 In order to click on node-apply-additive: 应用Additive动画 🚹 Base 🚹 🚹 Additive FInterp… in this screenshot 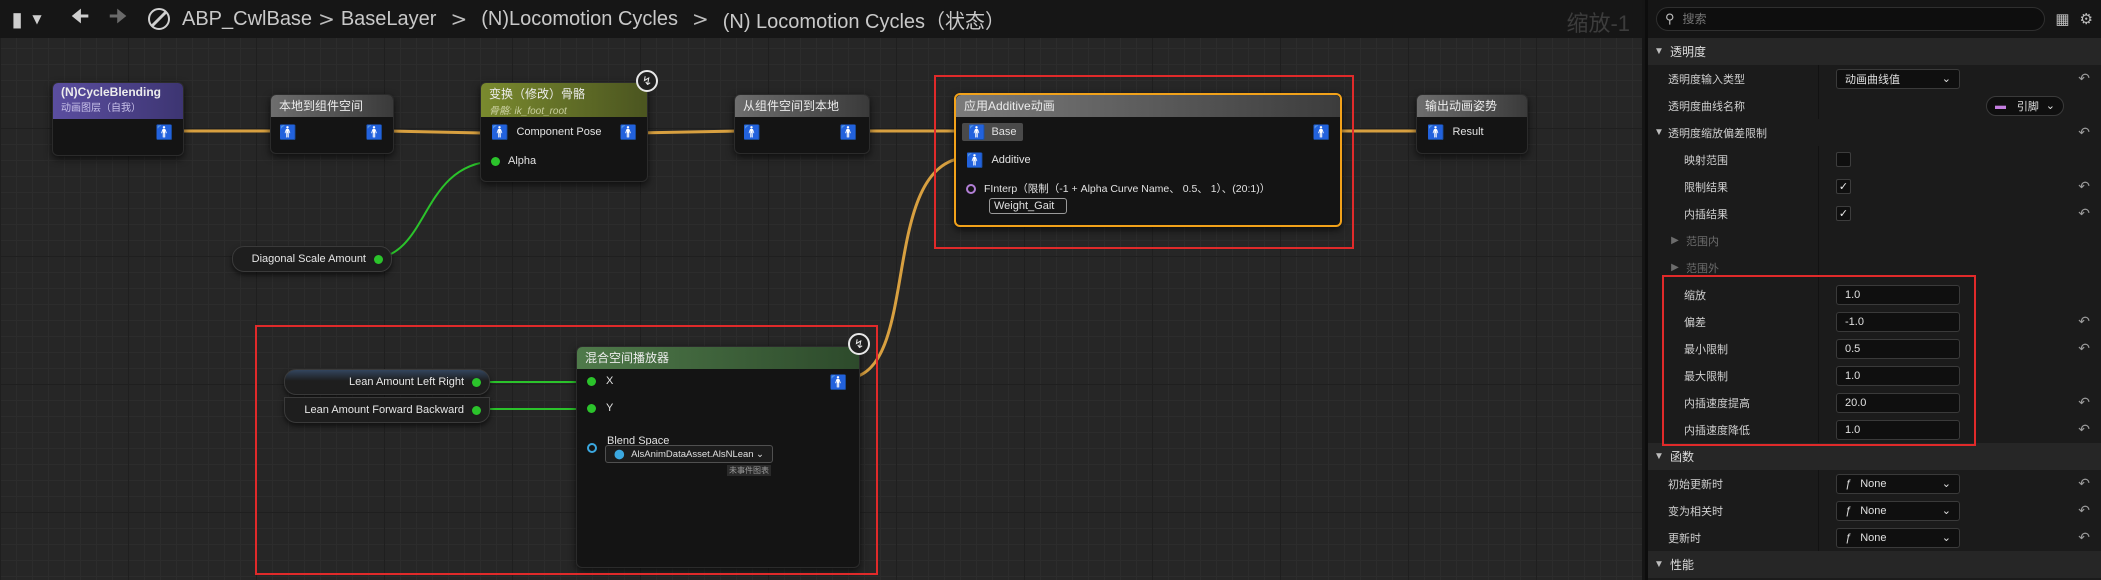, I will do `click(1148, 160)`.